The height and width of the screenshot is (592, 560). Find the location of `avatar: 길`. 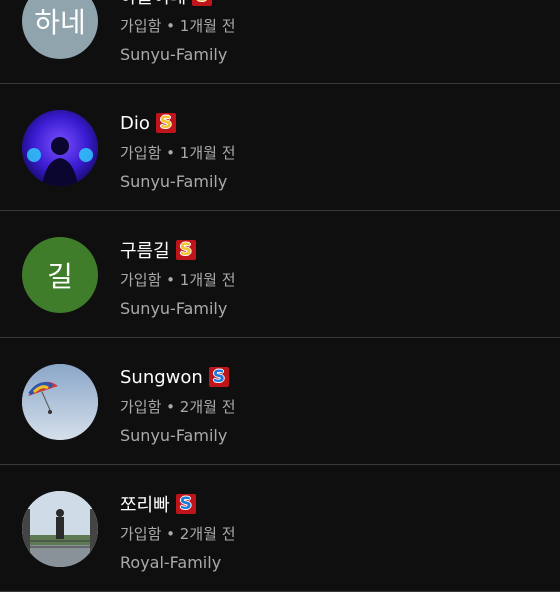

avatar: 길 is located at coordinates (60, 275).